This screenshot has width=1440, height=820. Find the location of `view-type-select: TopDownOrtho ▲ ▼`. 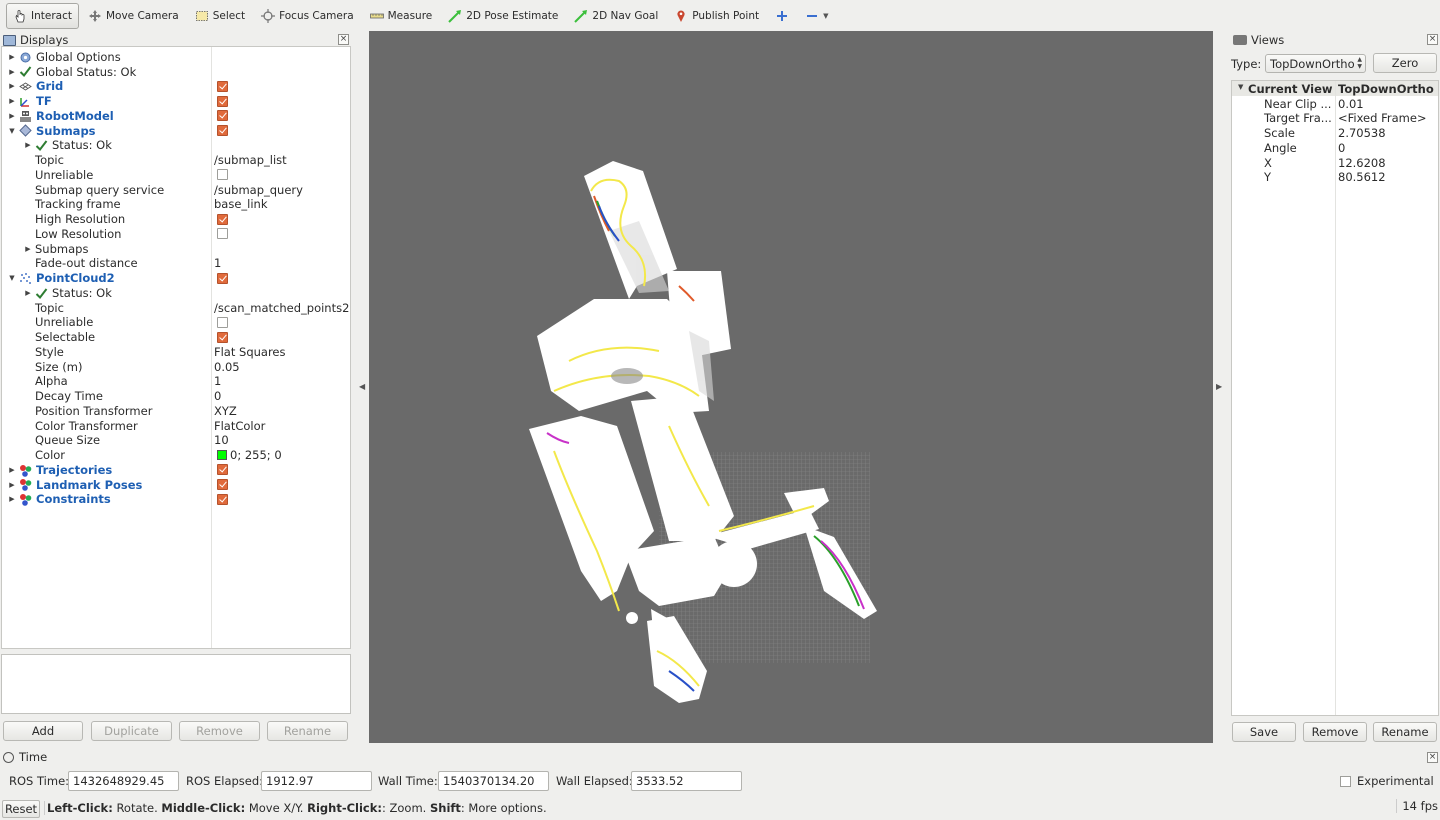

view-type-select: TopDownOrtho ▲ ▼ is located at coordinates (1315, 63).